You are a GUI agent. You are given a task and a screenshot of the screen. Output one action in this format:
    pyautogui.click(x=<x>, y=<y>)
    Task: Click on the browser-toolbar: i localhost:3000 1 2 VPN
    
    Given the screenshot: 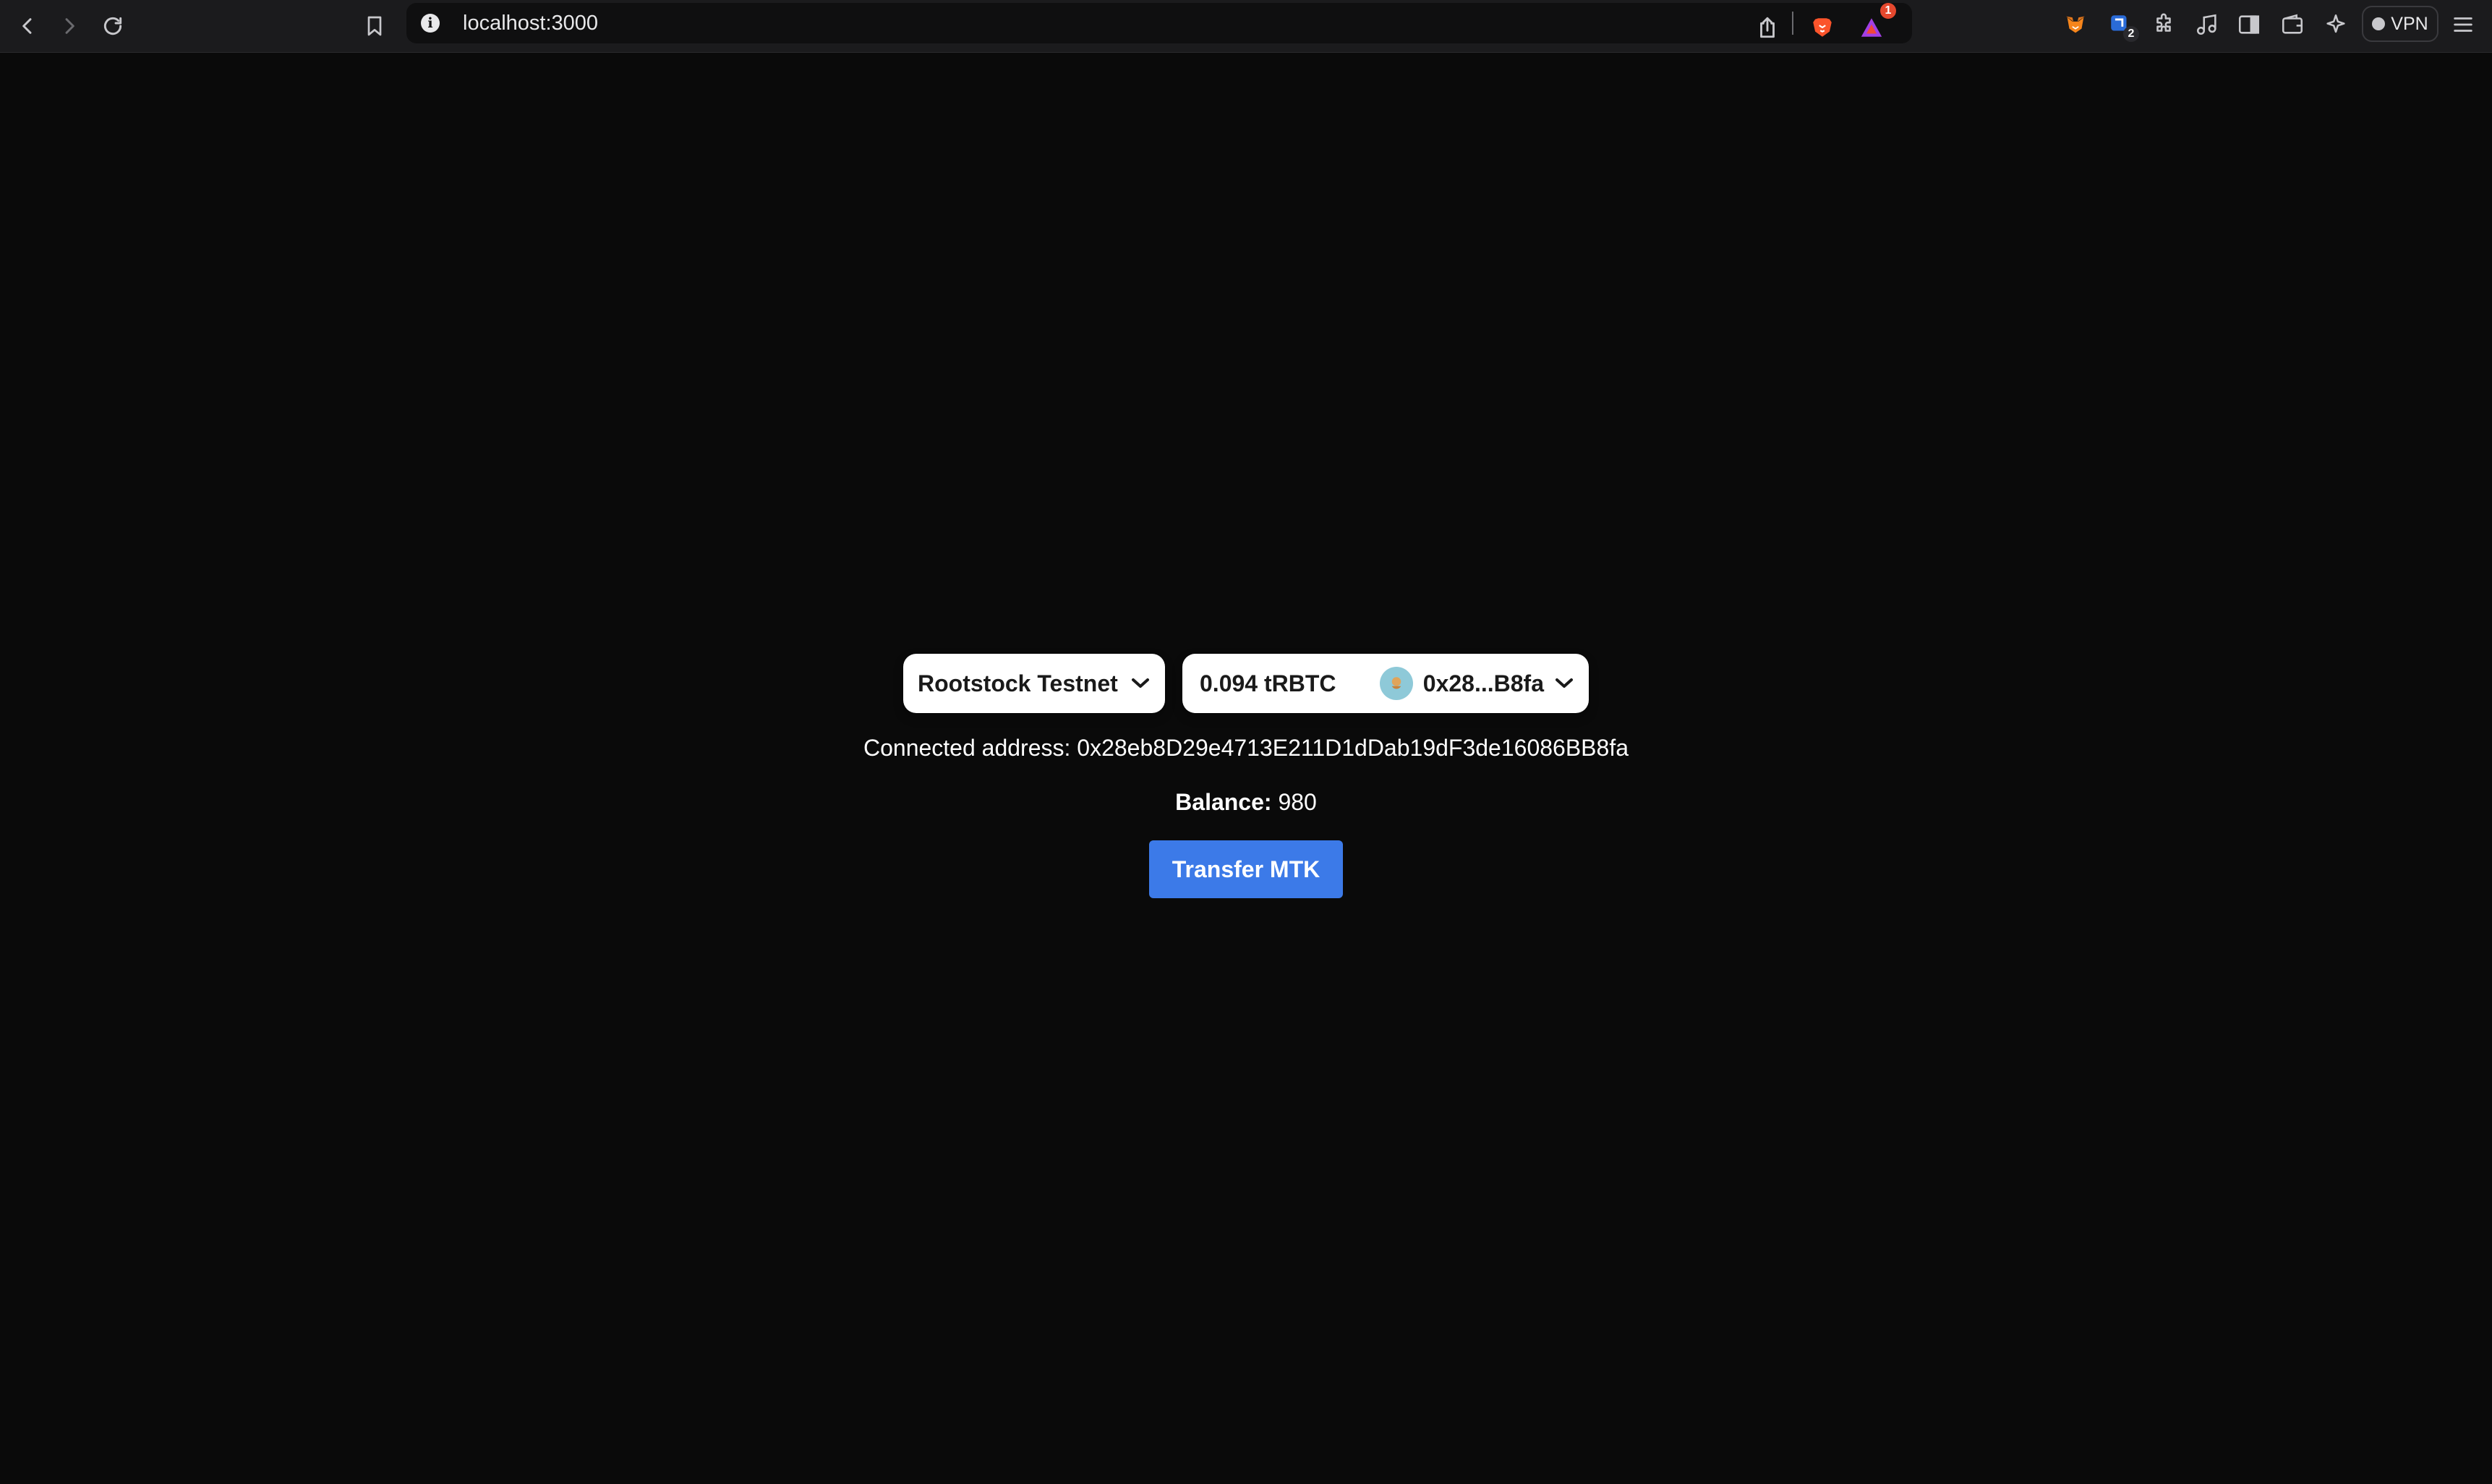 What is the action you would take?
    pyautogui.click(x=1246, y=27)
    